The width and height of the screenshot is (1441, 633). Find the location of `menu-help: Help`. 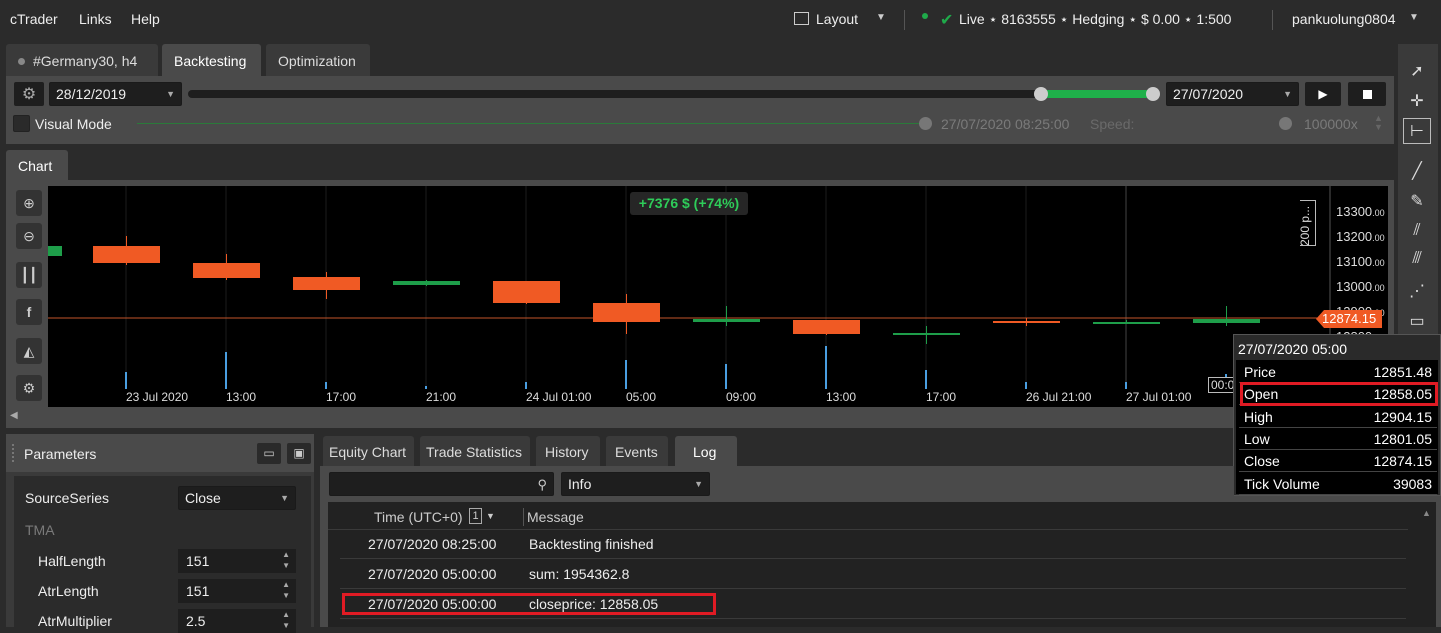

menu-help: Help is located at coordinates (145, 19).